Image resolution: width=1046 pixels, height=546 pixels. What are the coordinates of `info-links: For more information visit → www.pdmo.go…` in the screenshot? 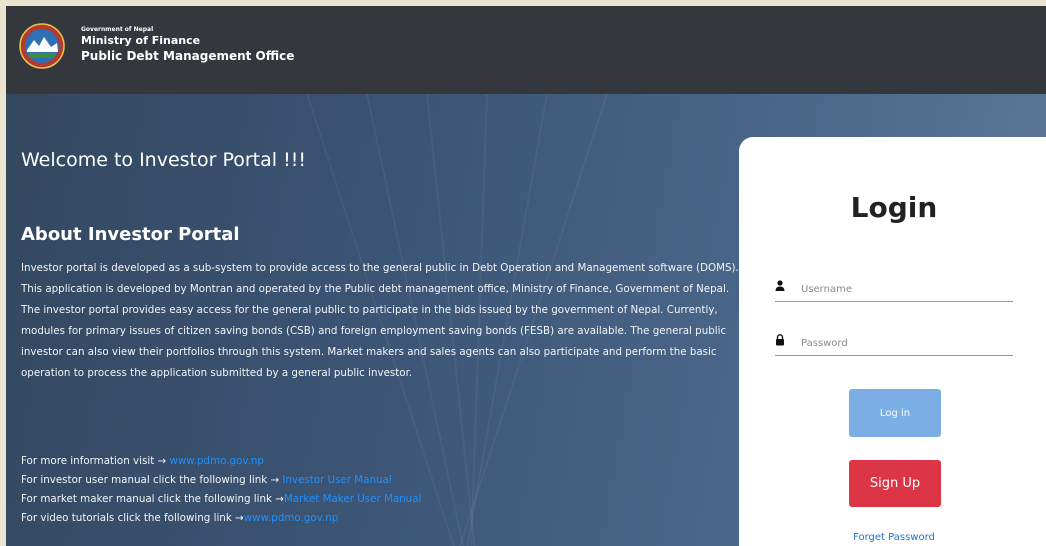 It's located at (221, 490).